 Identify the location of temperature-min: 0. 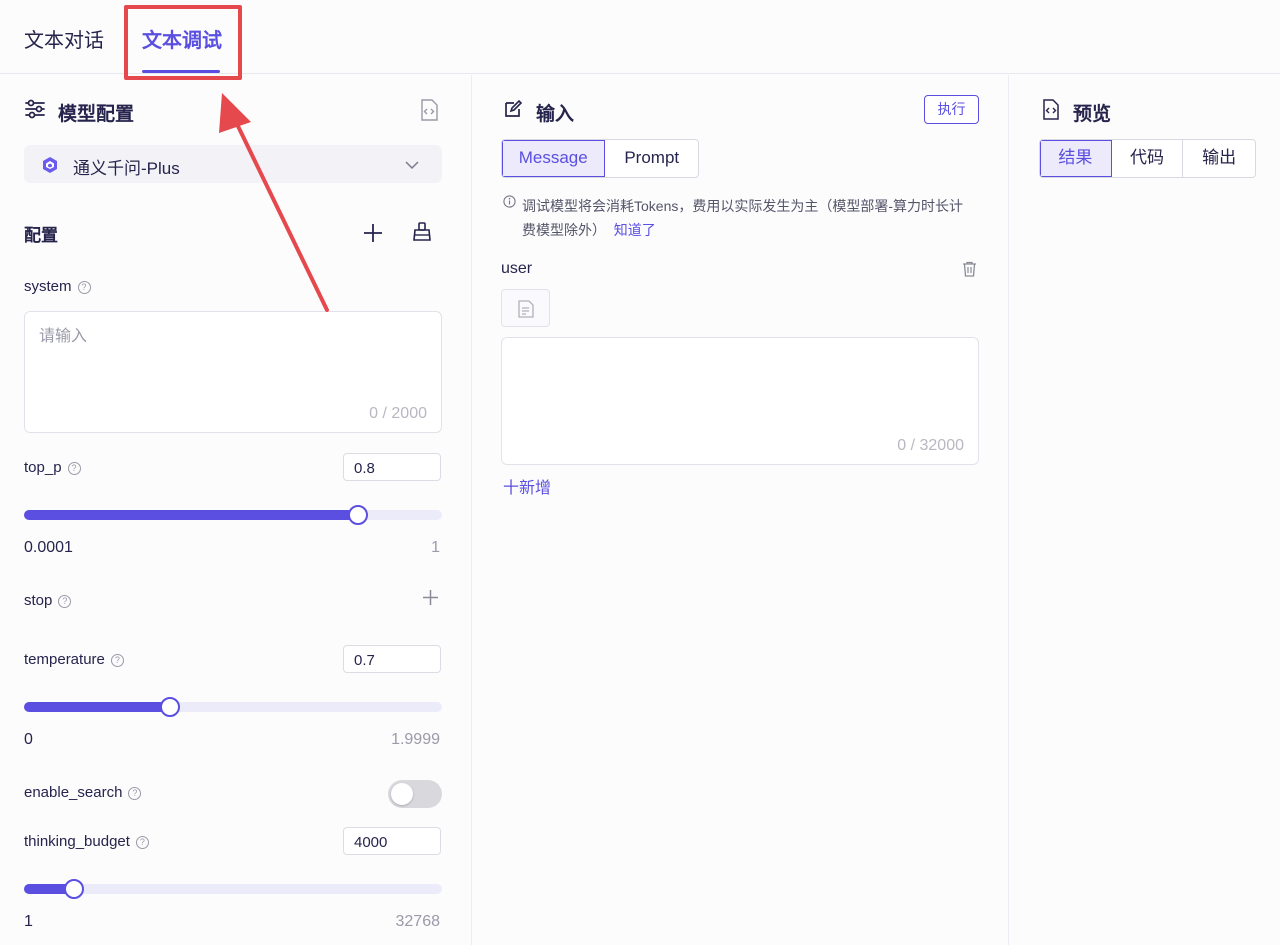
(28, 739).